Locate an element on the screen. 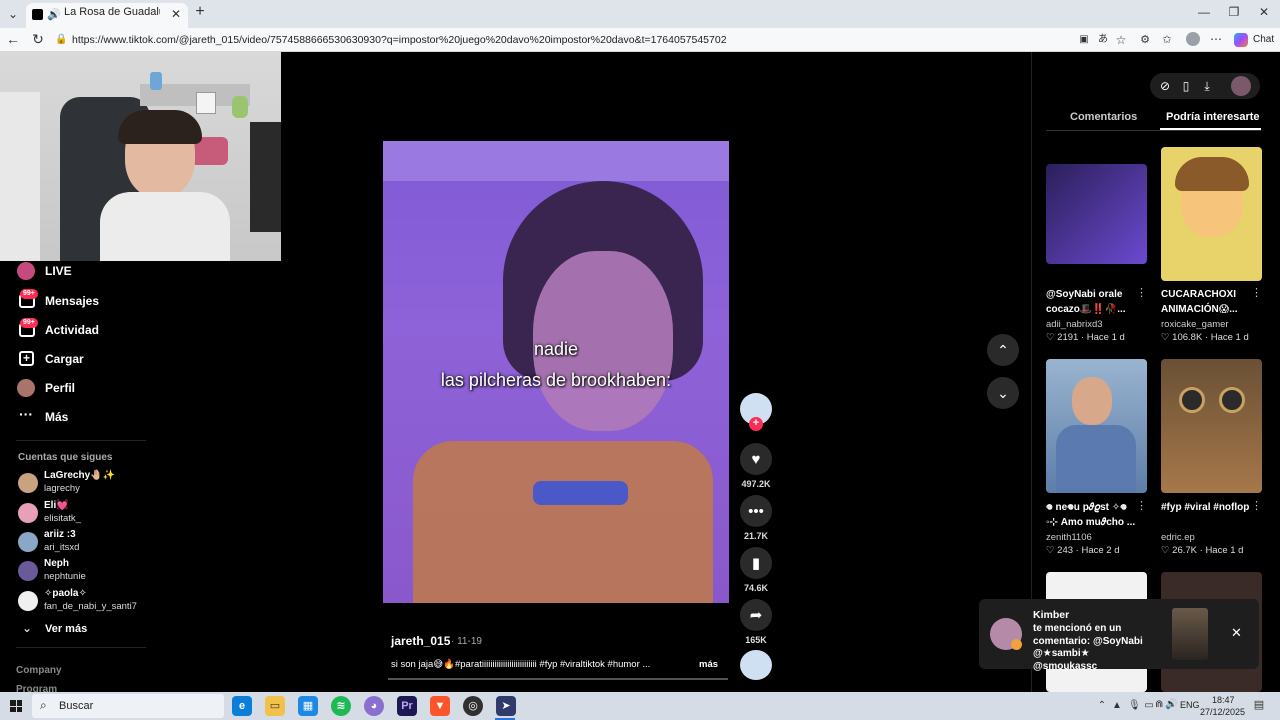  following-handle: lagrechy is located at coordinates (62, 488).